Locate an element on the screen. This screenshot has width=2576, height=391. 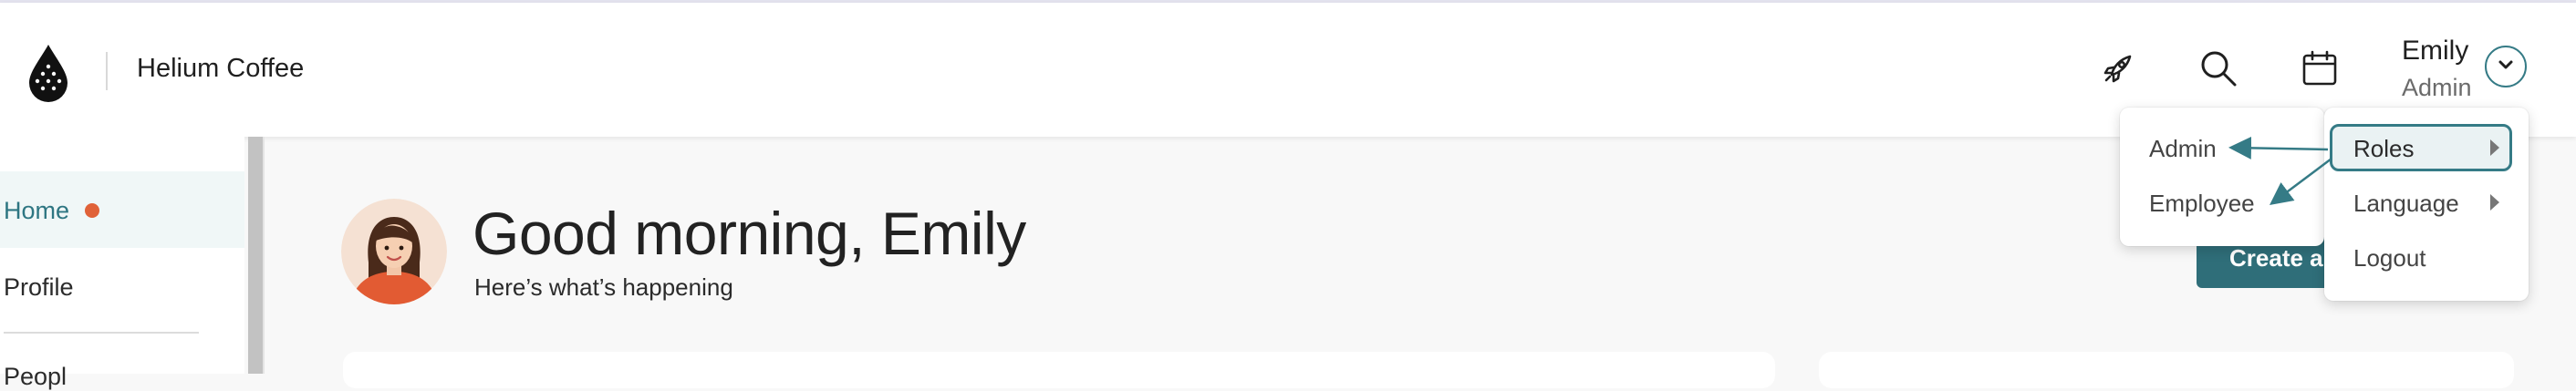
sidebar-scrollbar is located at coordinates (255, 255).